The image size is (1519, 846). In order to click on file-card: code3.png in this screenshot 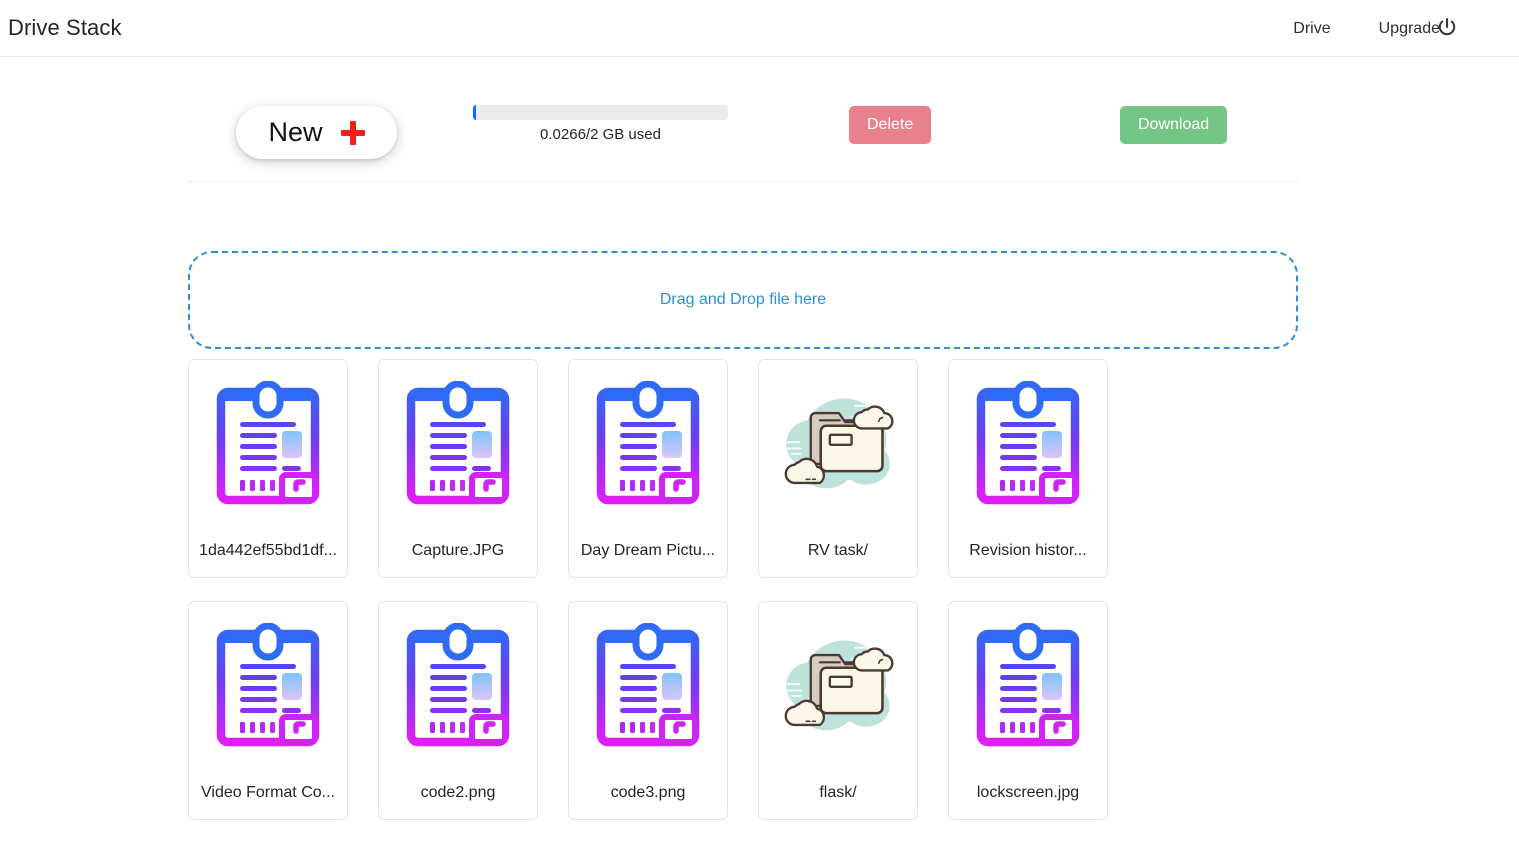, I will do `click(648, 710)`.